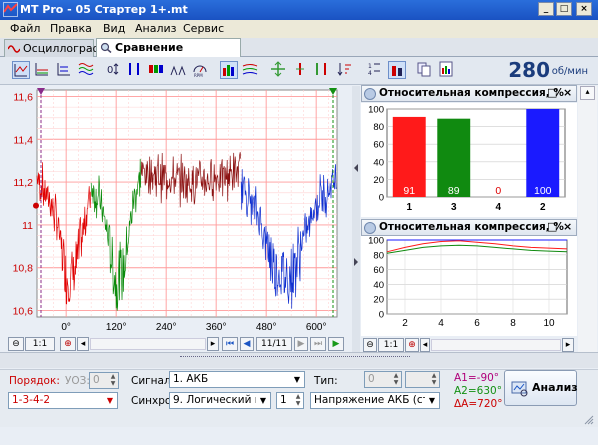  I want to click on resize-grip-icon, so click(589, 420).